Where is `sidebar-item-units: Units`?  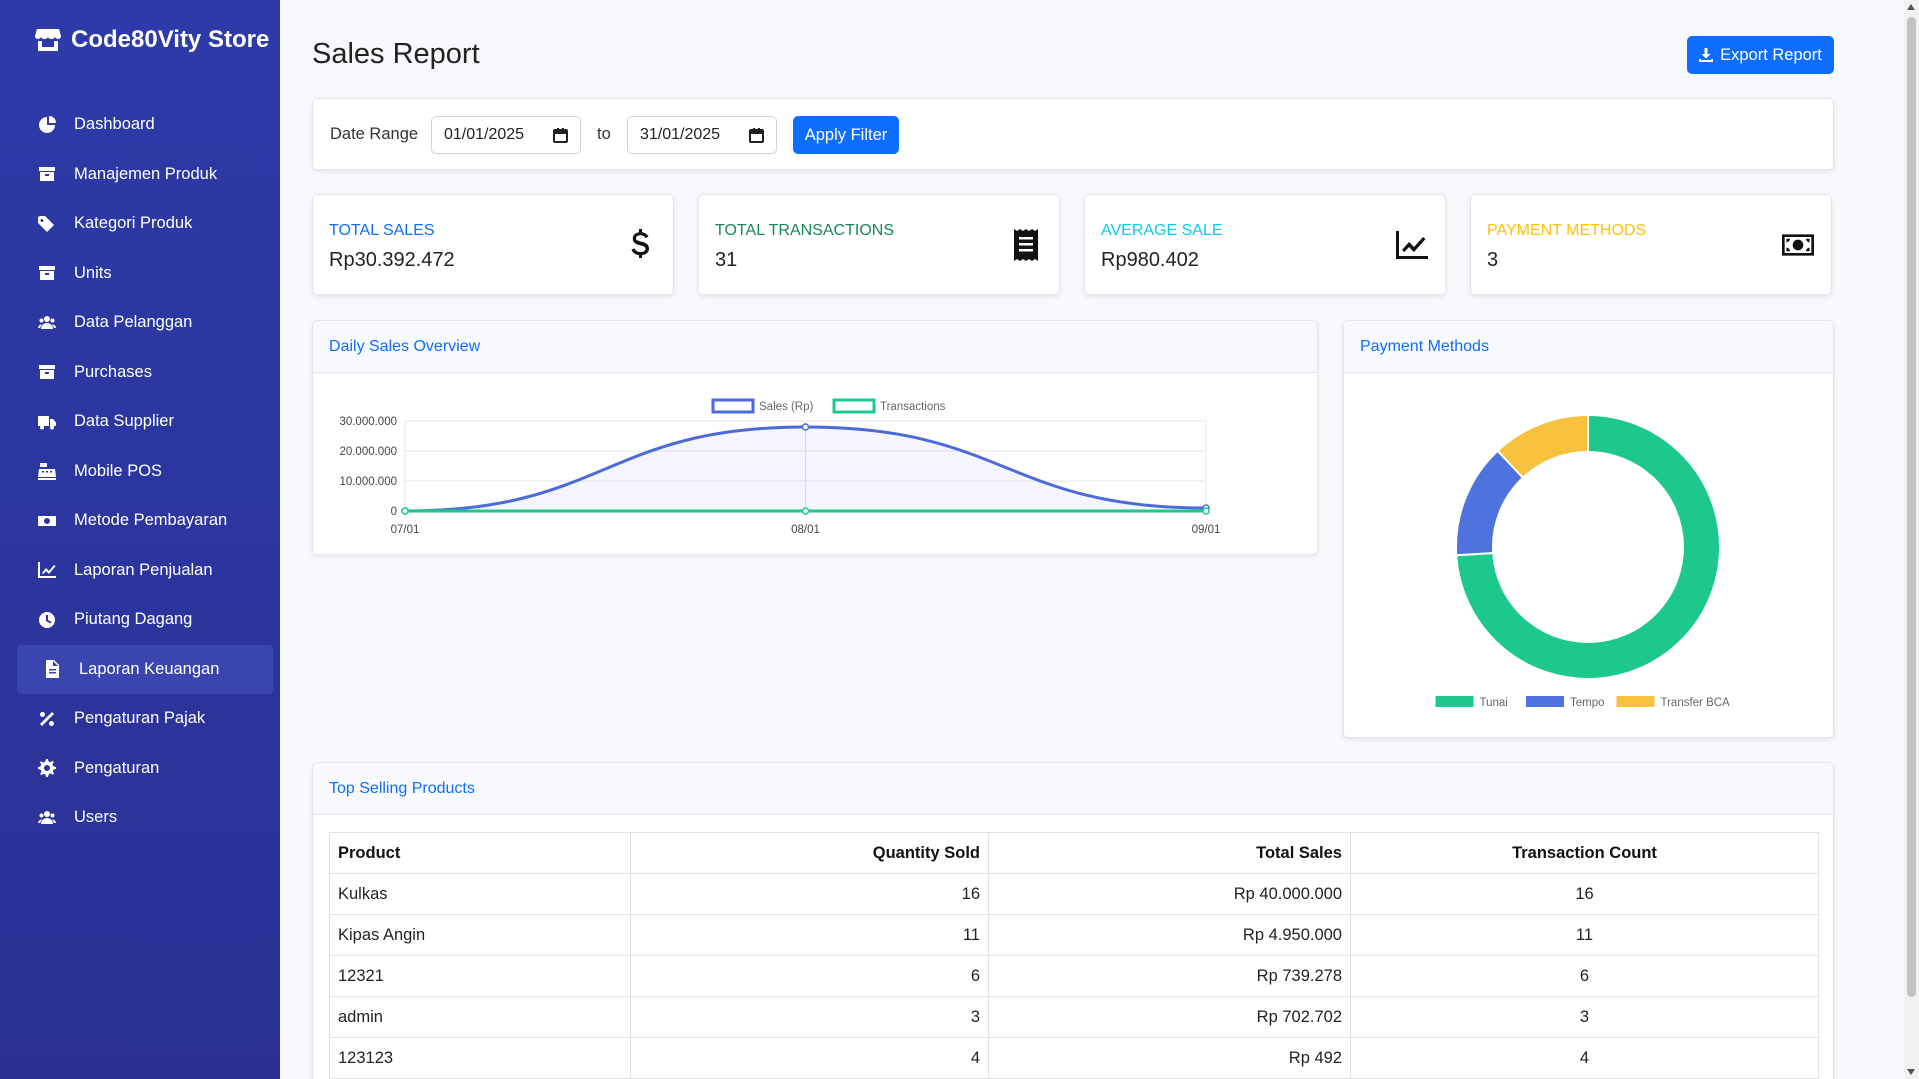 sidebar-item-units: Units is located at coordinates (145, 274).